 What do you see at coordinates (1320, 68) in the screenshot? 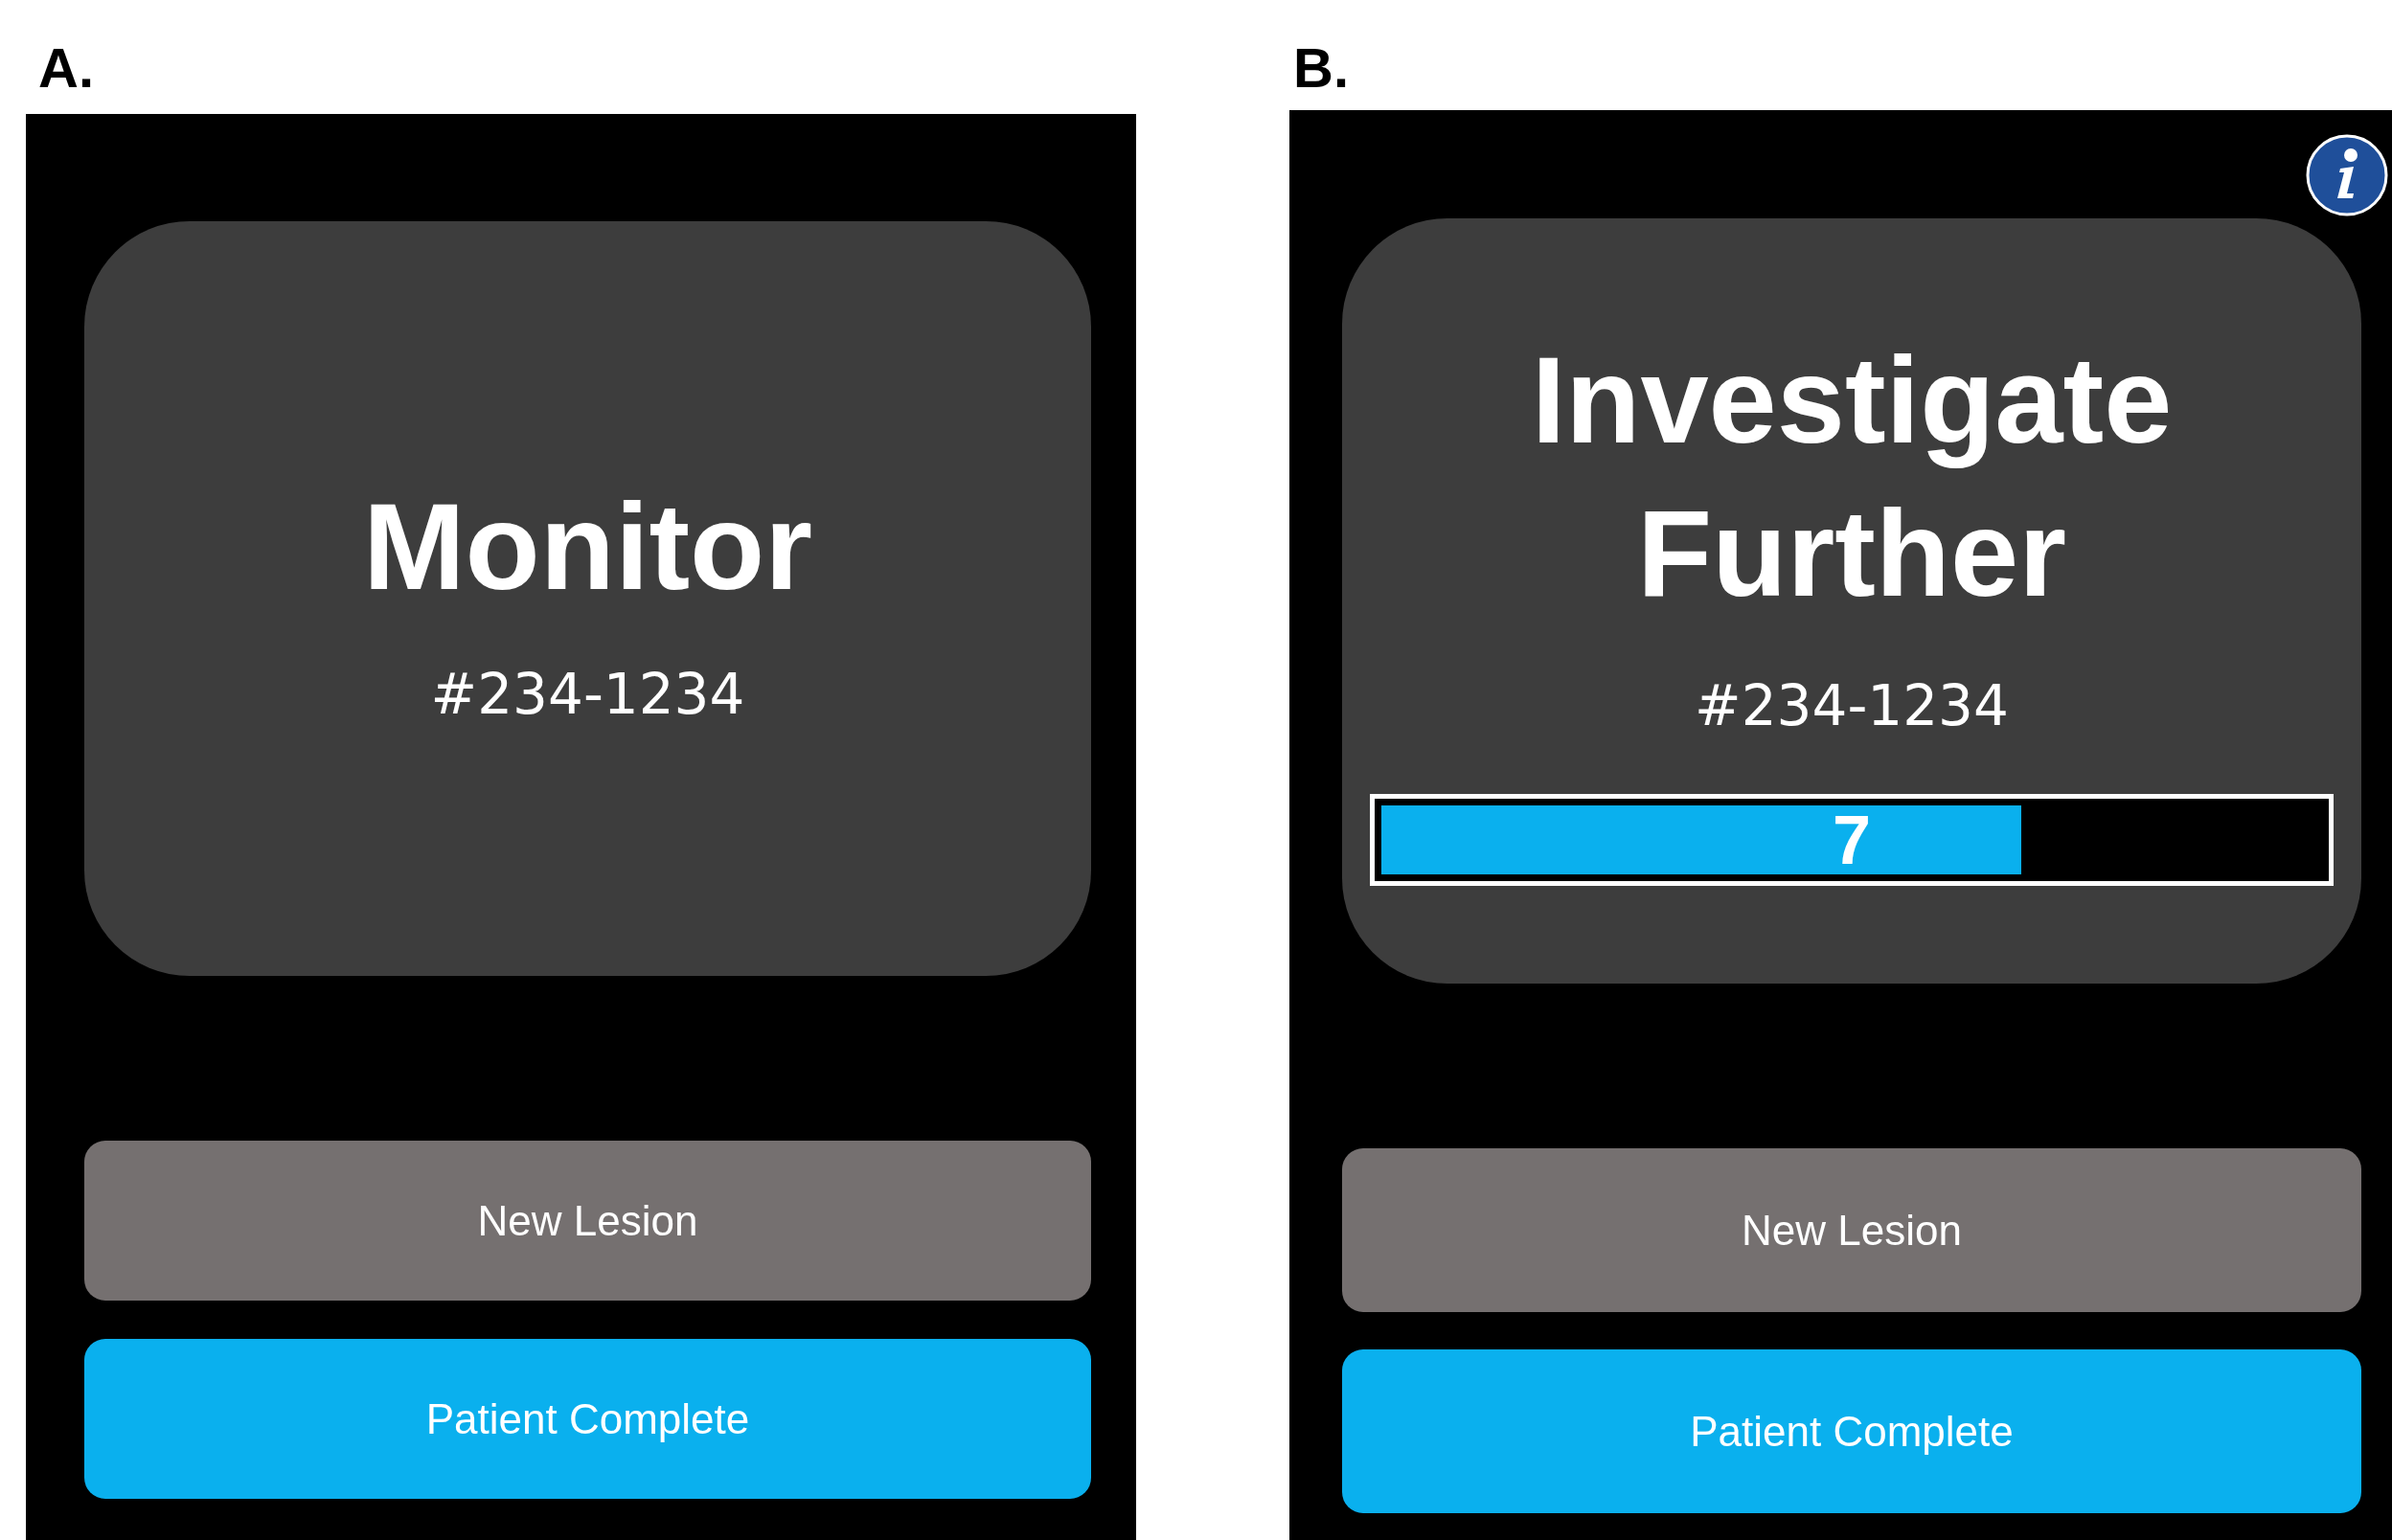
I see `panel-label: B.` at bounding box center [1320, 68].